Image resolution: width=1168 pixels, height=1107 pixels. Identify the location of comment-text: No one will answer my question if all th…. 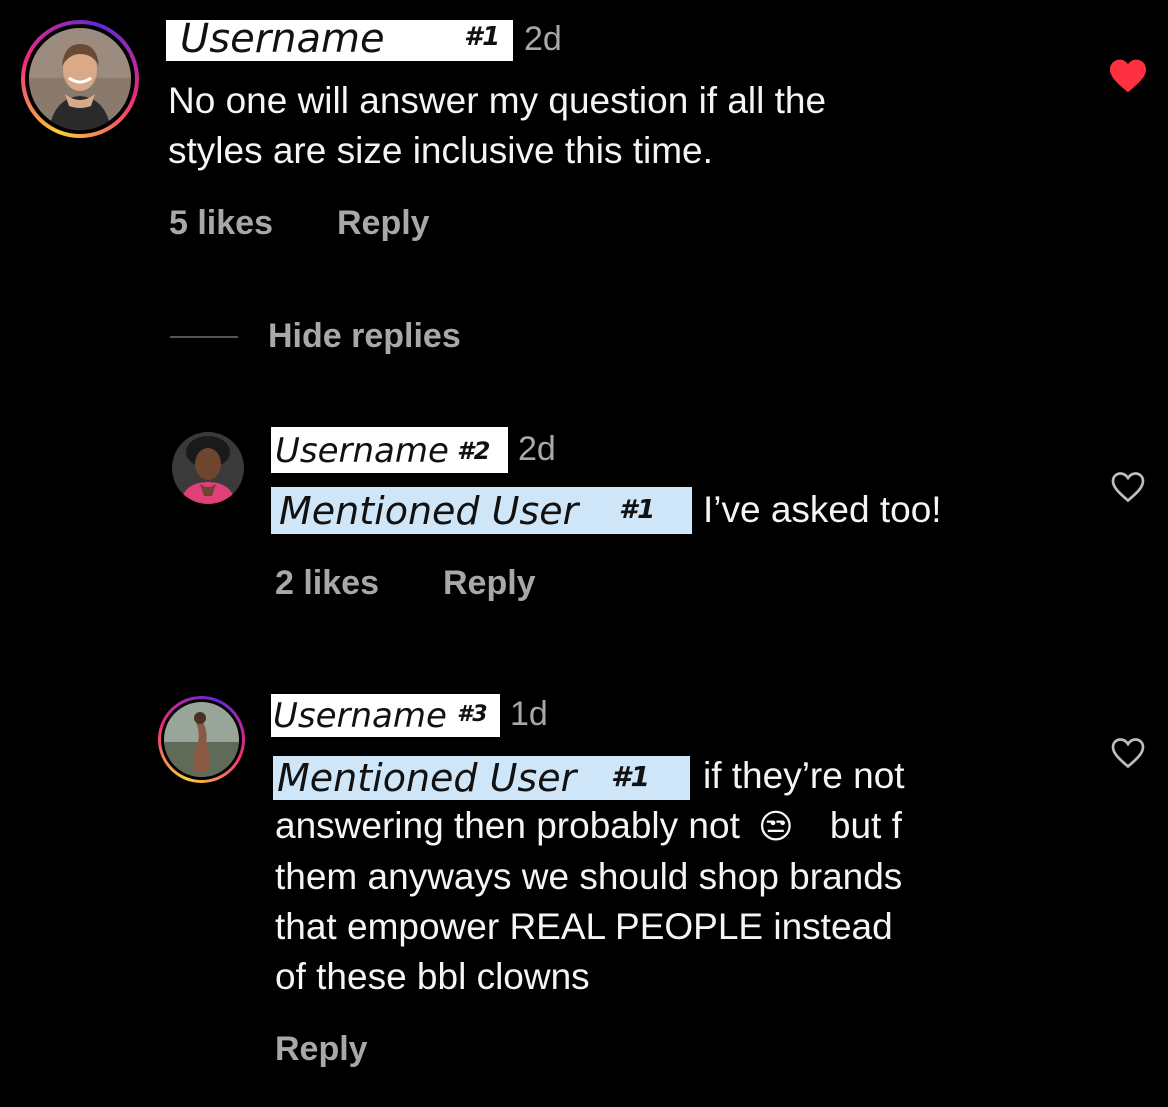
(497, 126).